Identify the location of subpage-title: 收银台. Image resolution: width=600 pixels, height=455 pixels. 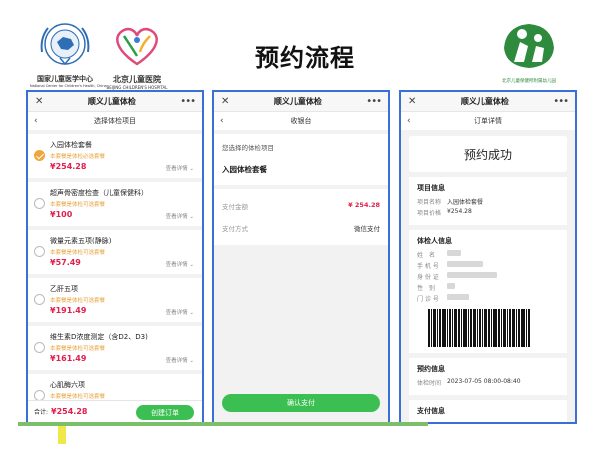
(301, 121).